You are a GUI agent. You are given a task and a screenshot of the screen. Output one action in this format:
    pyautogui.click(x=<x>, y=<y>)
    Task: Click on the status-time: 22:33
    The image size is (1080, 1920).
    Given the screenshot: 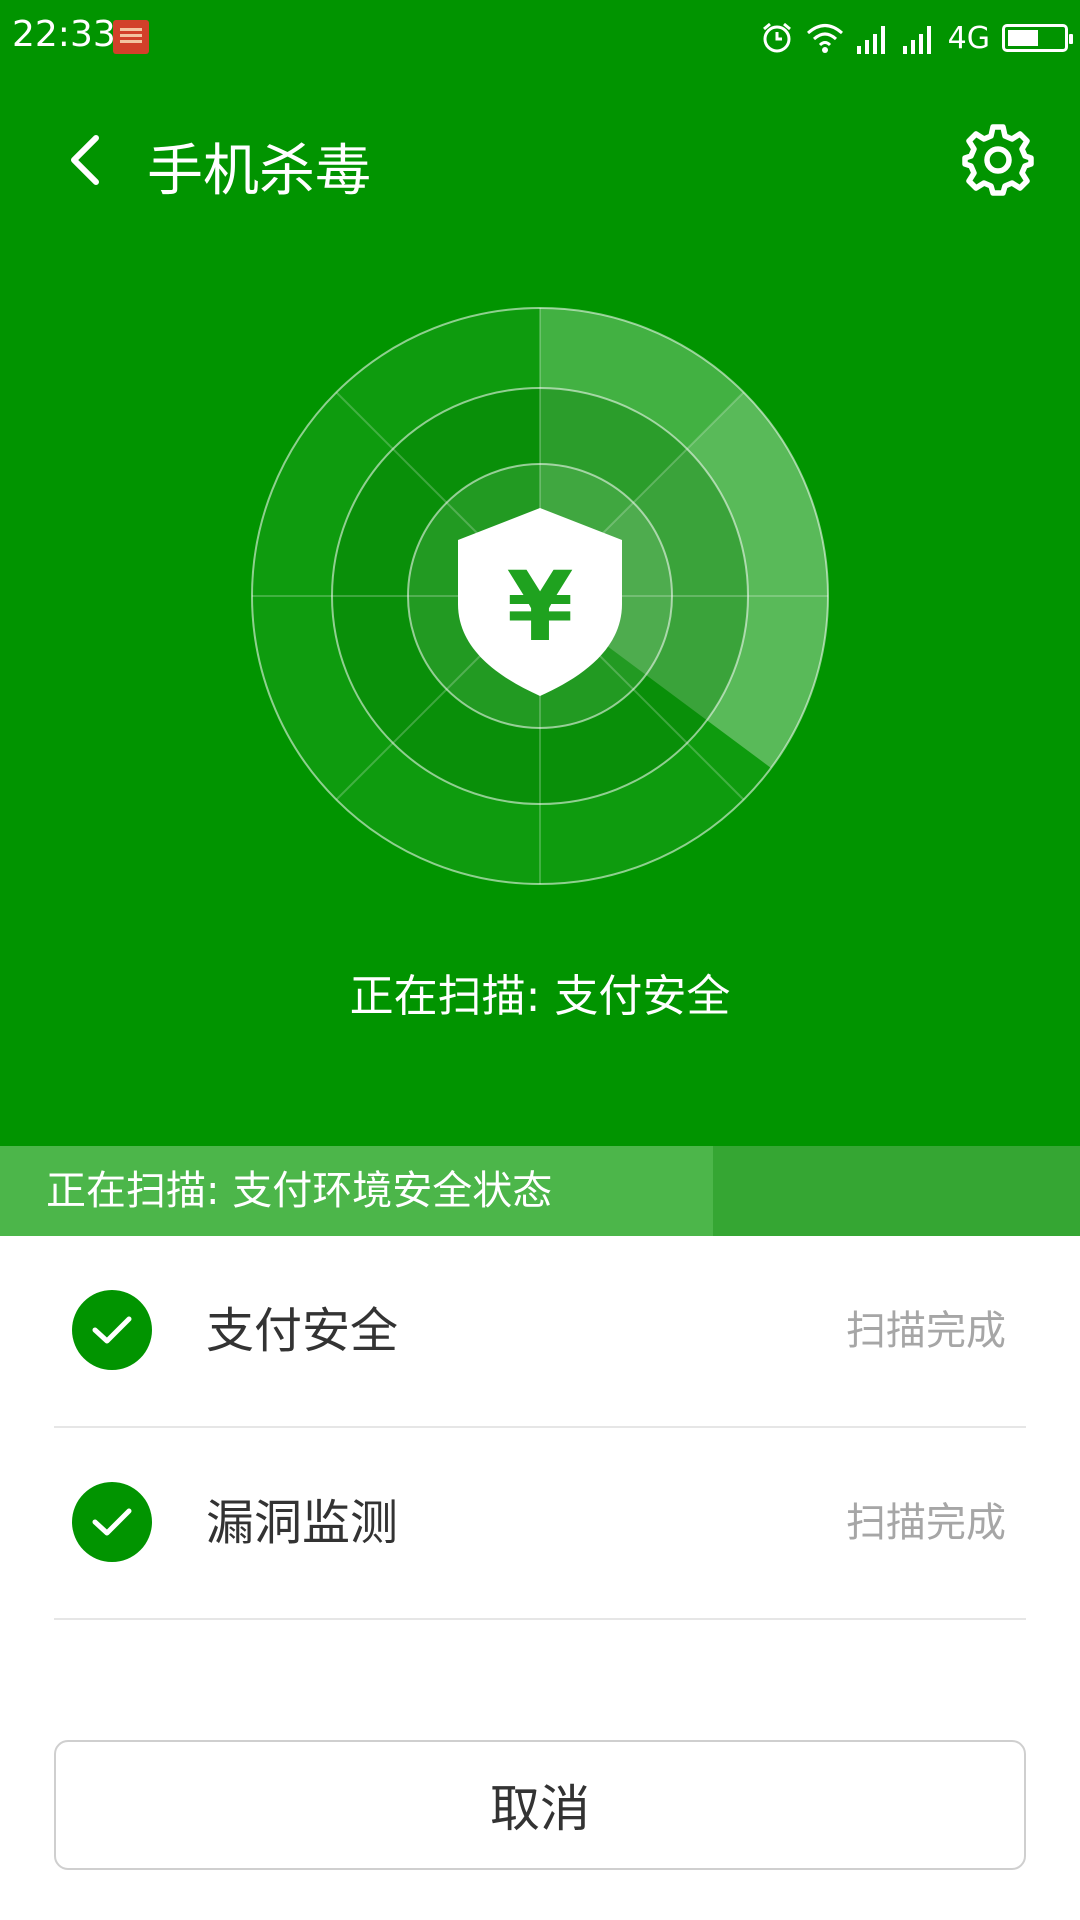 What is the action you would take?
    pyautogui.click(x=64, y=34)
    